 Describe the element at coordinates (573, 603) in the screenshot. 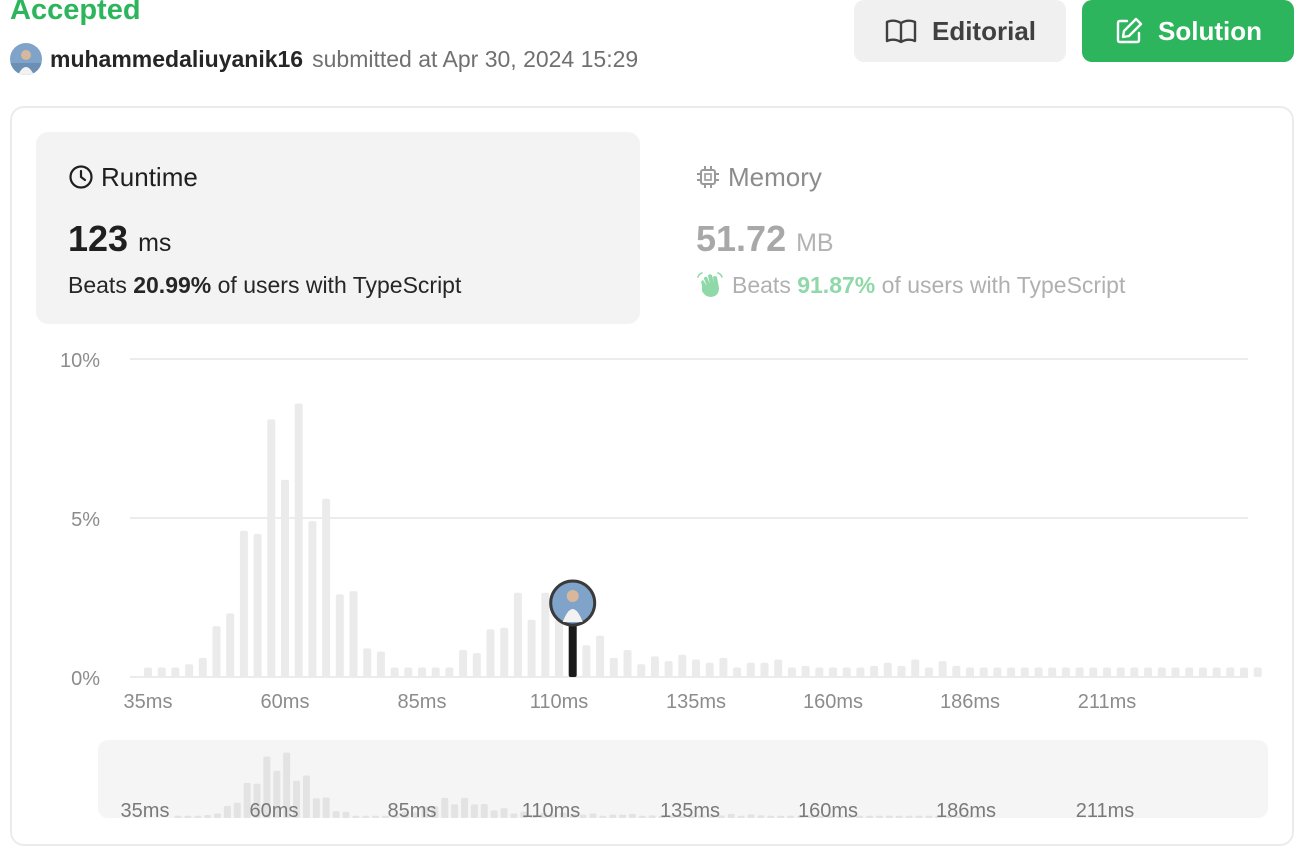

I see `user-position-marker` at that location.